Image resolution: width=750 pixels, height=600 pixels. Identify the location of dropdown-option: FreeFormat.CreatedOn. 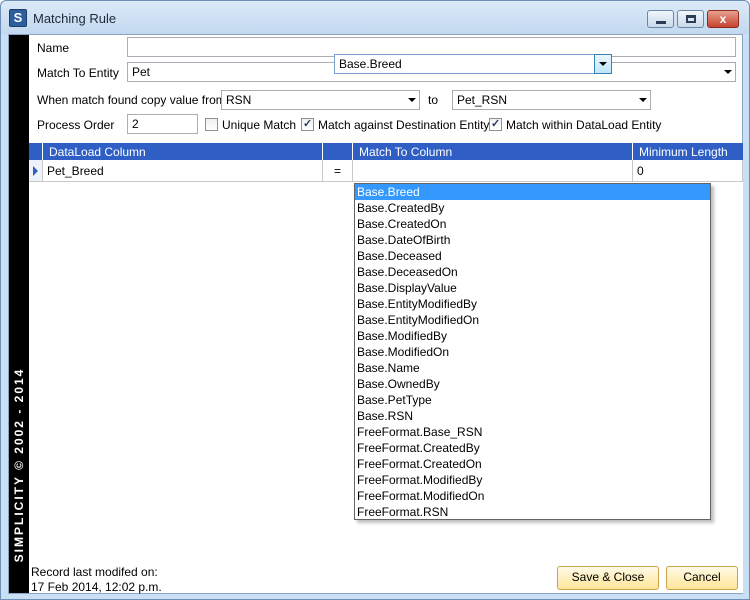
(532, 464).